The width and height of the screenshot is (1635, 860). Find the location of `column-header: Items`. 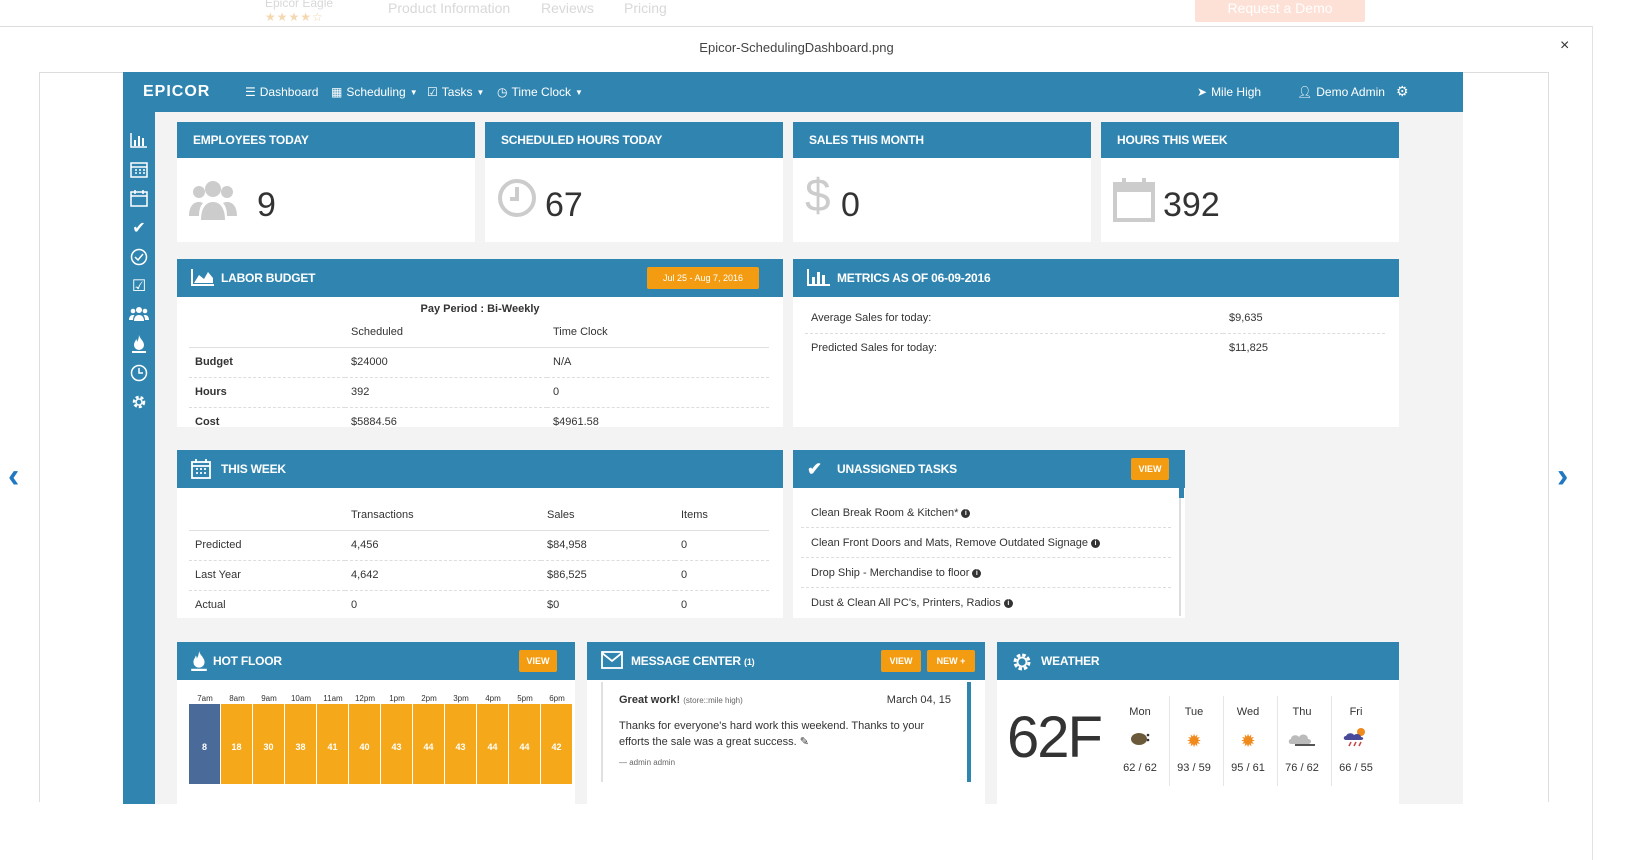

column-header: Items is located at coordinates (722, 515).